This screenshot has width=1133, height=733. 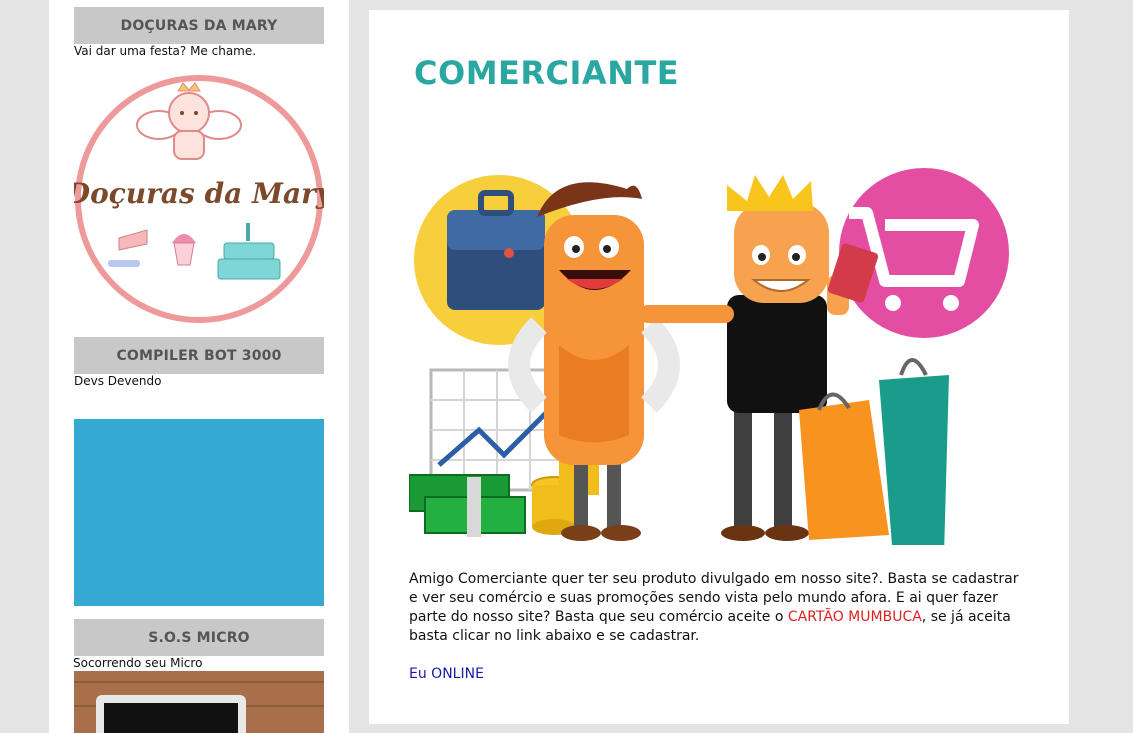 I want to click on card-title-docuras: DOÇURAS DA MARY, so click(x=199, y=25).